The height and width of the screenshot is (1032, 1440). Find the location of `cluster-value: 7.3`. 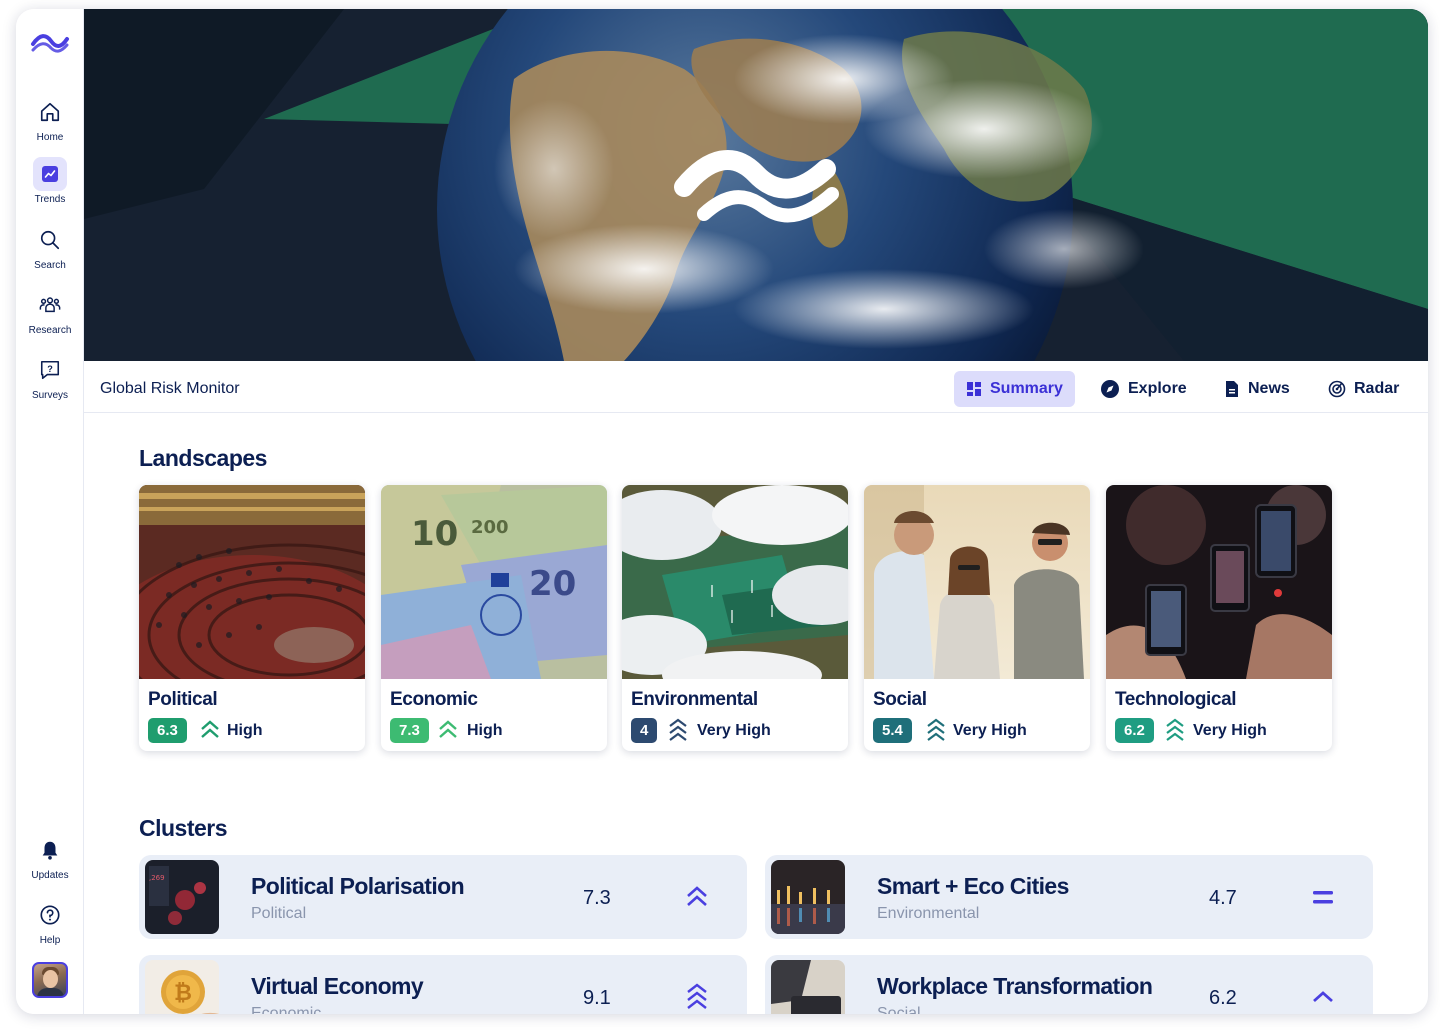

cluster-value: 7.3 is located at coordinates (597, 898).